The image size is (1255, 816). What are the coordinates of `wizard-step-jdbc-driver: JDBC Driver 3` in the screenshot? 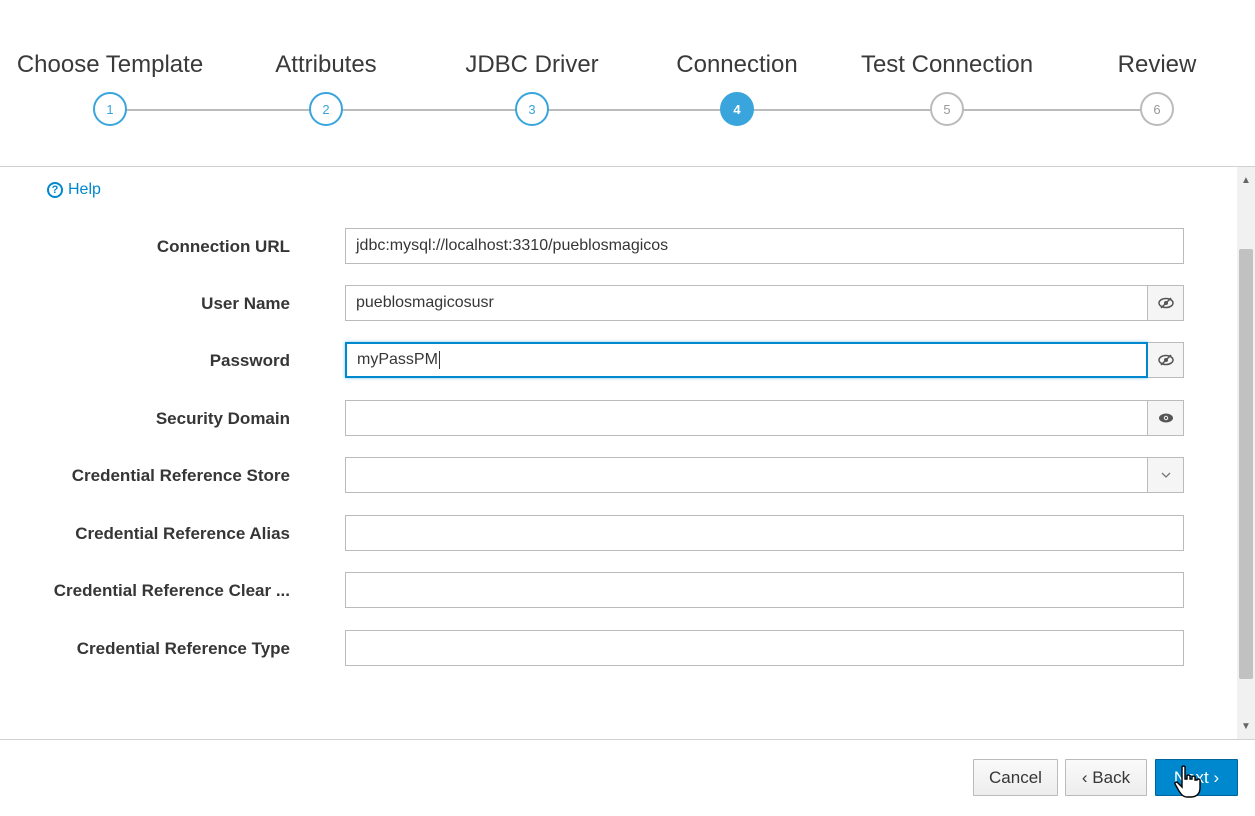 It's located at (532, 70).